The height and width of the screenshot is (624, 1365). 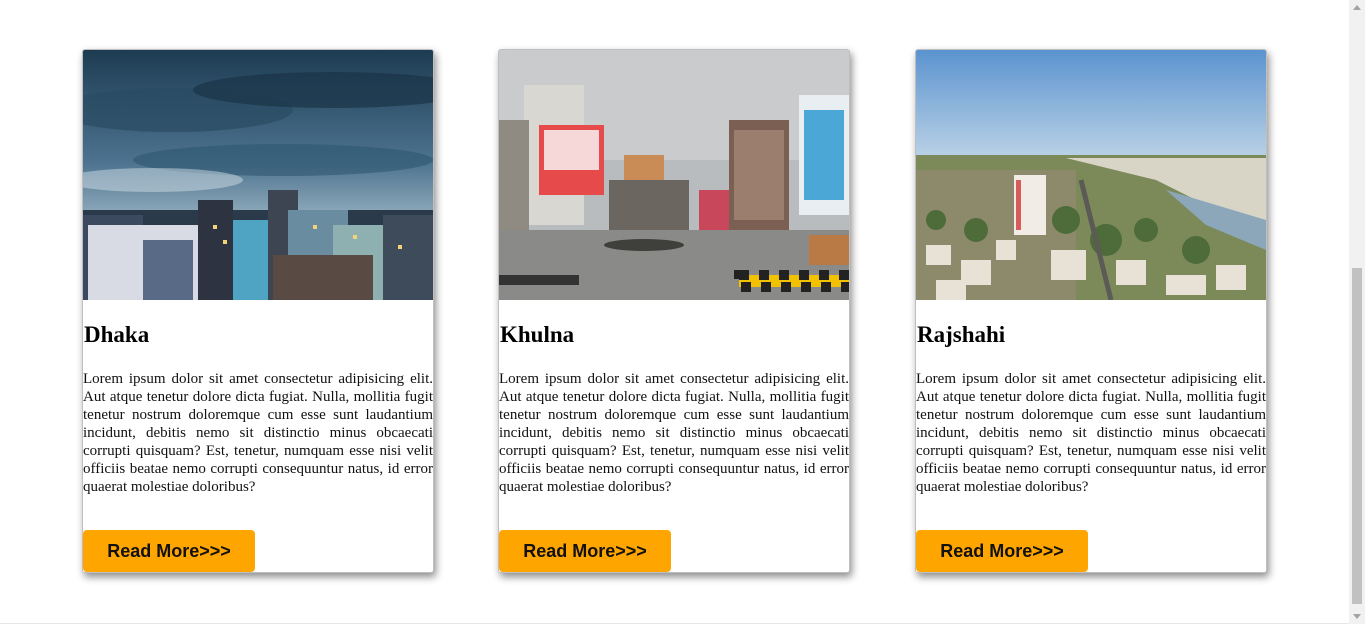 I want to click on card-title: Dhaka, so click(x=117, y=334).